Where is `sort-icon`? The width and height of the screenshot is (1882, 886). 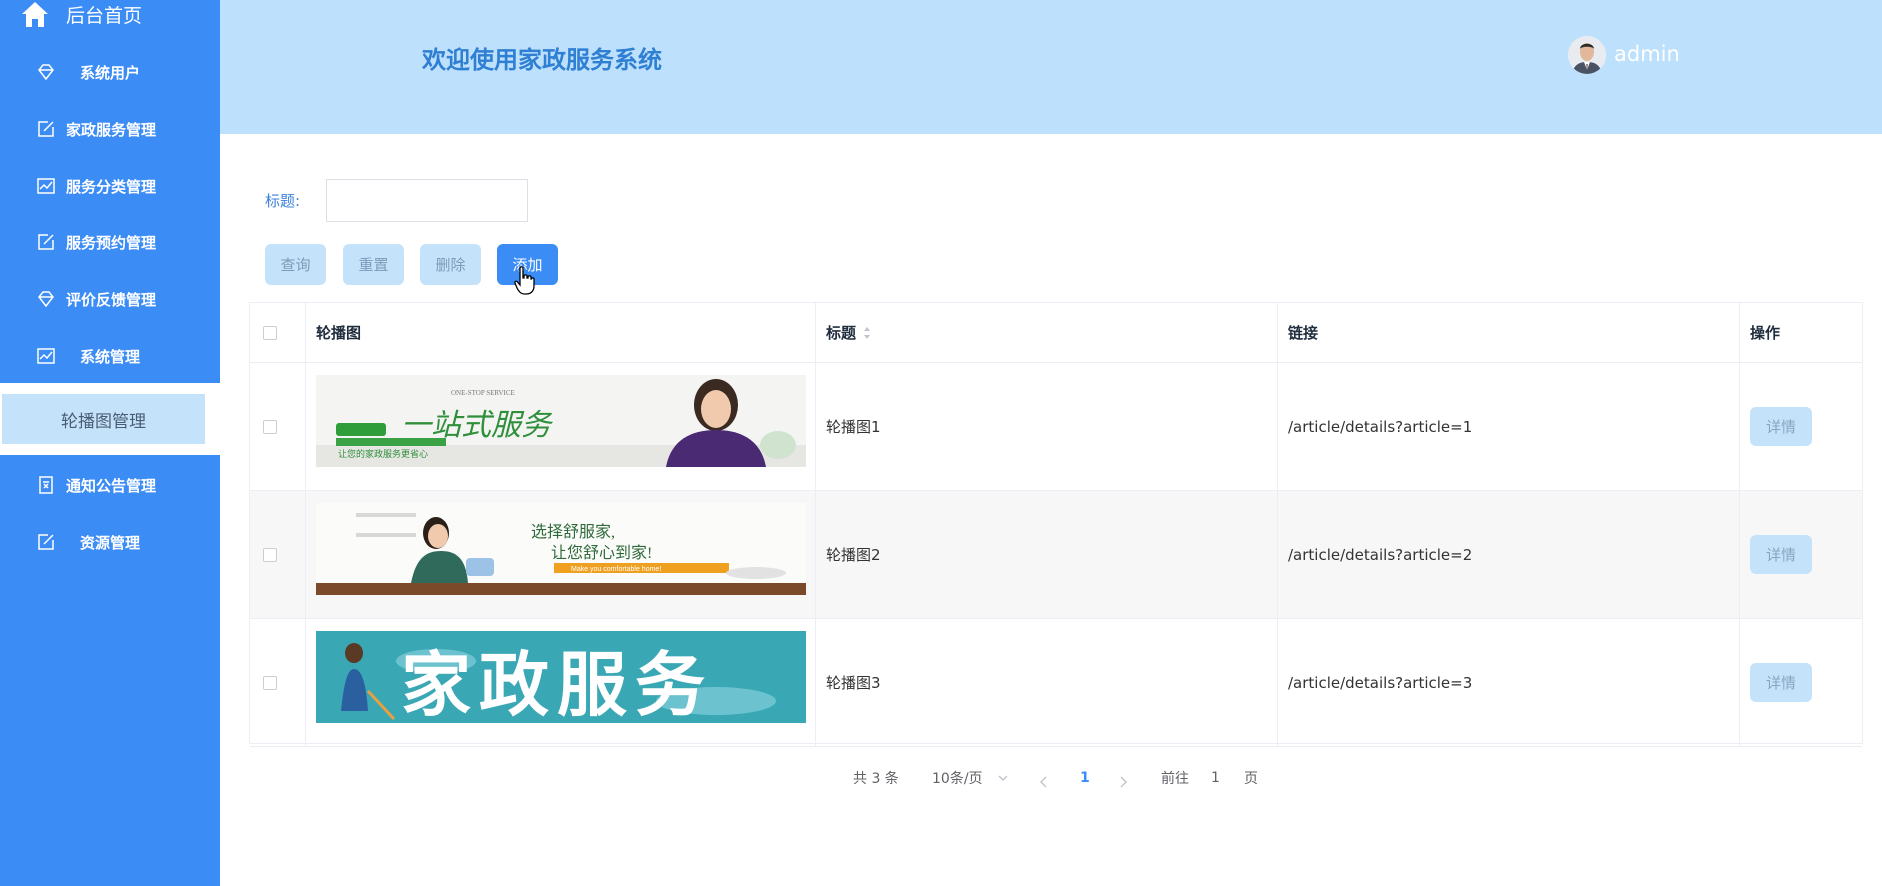
sort-icon is located at coordinates (867, 333).